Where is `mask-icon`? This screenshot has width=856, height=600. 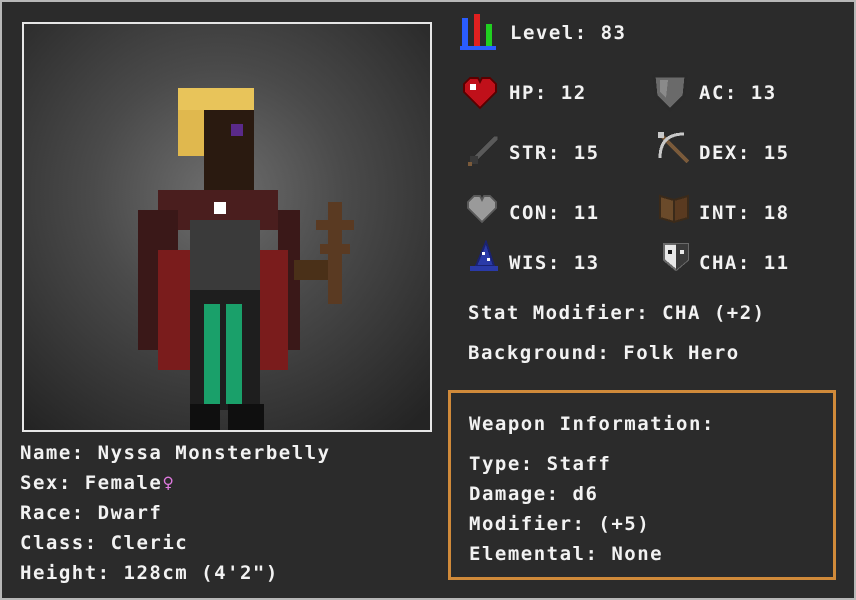
mask-icon is located at coordinates (676, 257).